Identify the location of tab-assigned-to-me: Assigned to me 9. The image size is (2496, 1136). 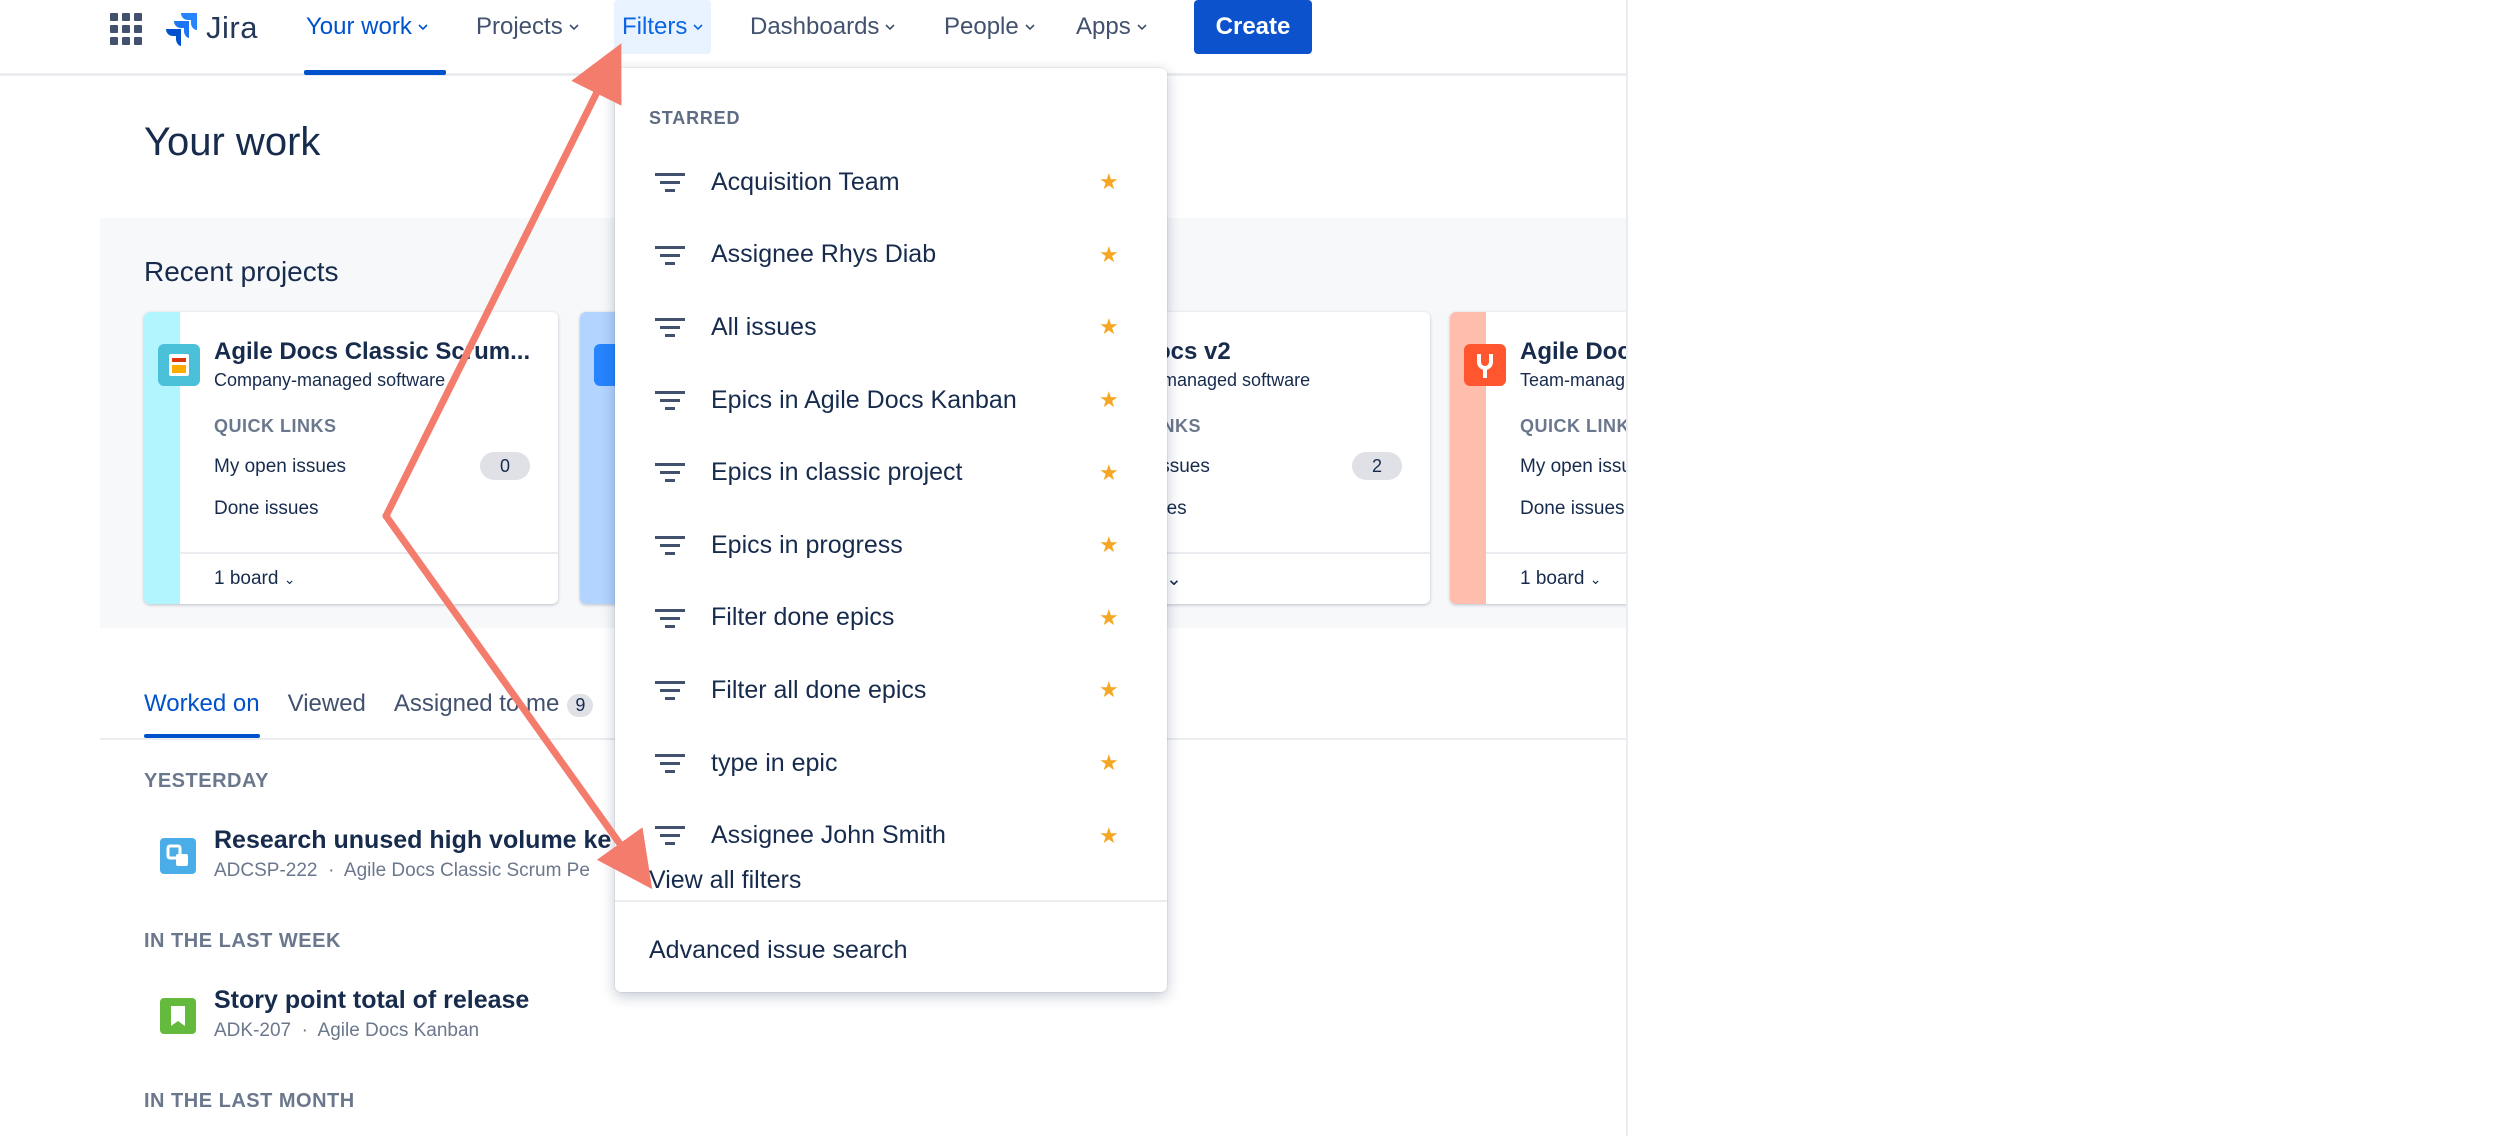
(493, 712).